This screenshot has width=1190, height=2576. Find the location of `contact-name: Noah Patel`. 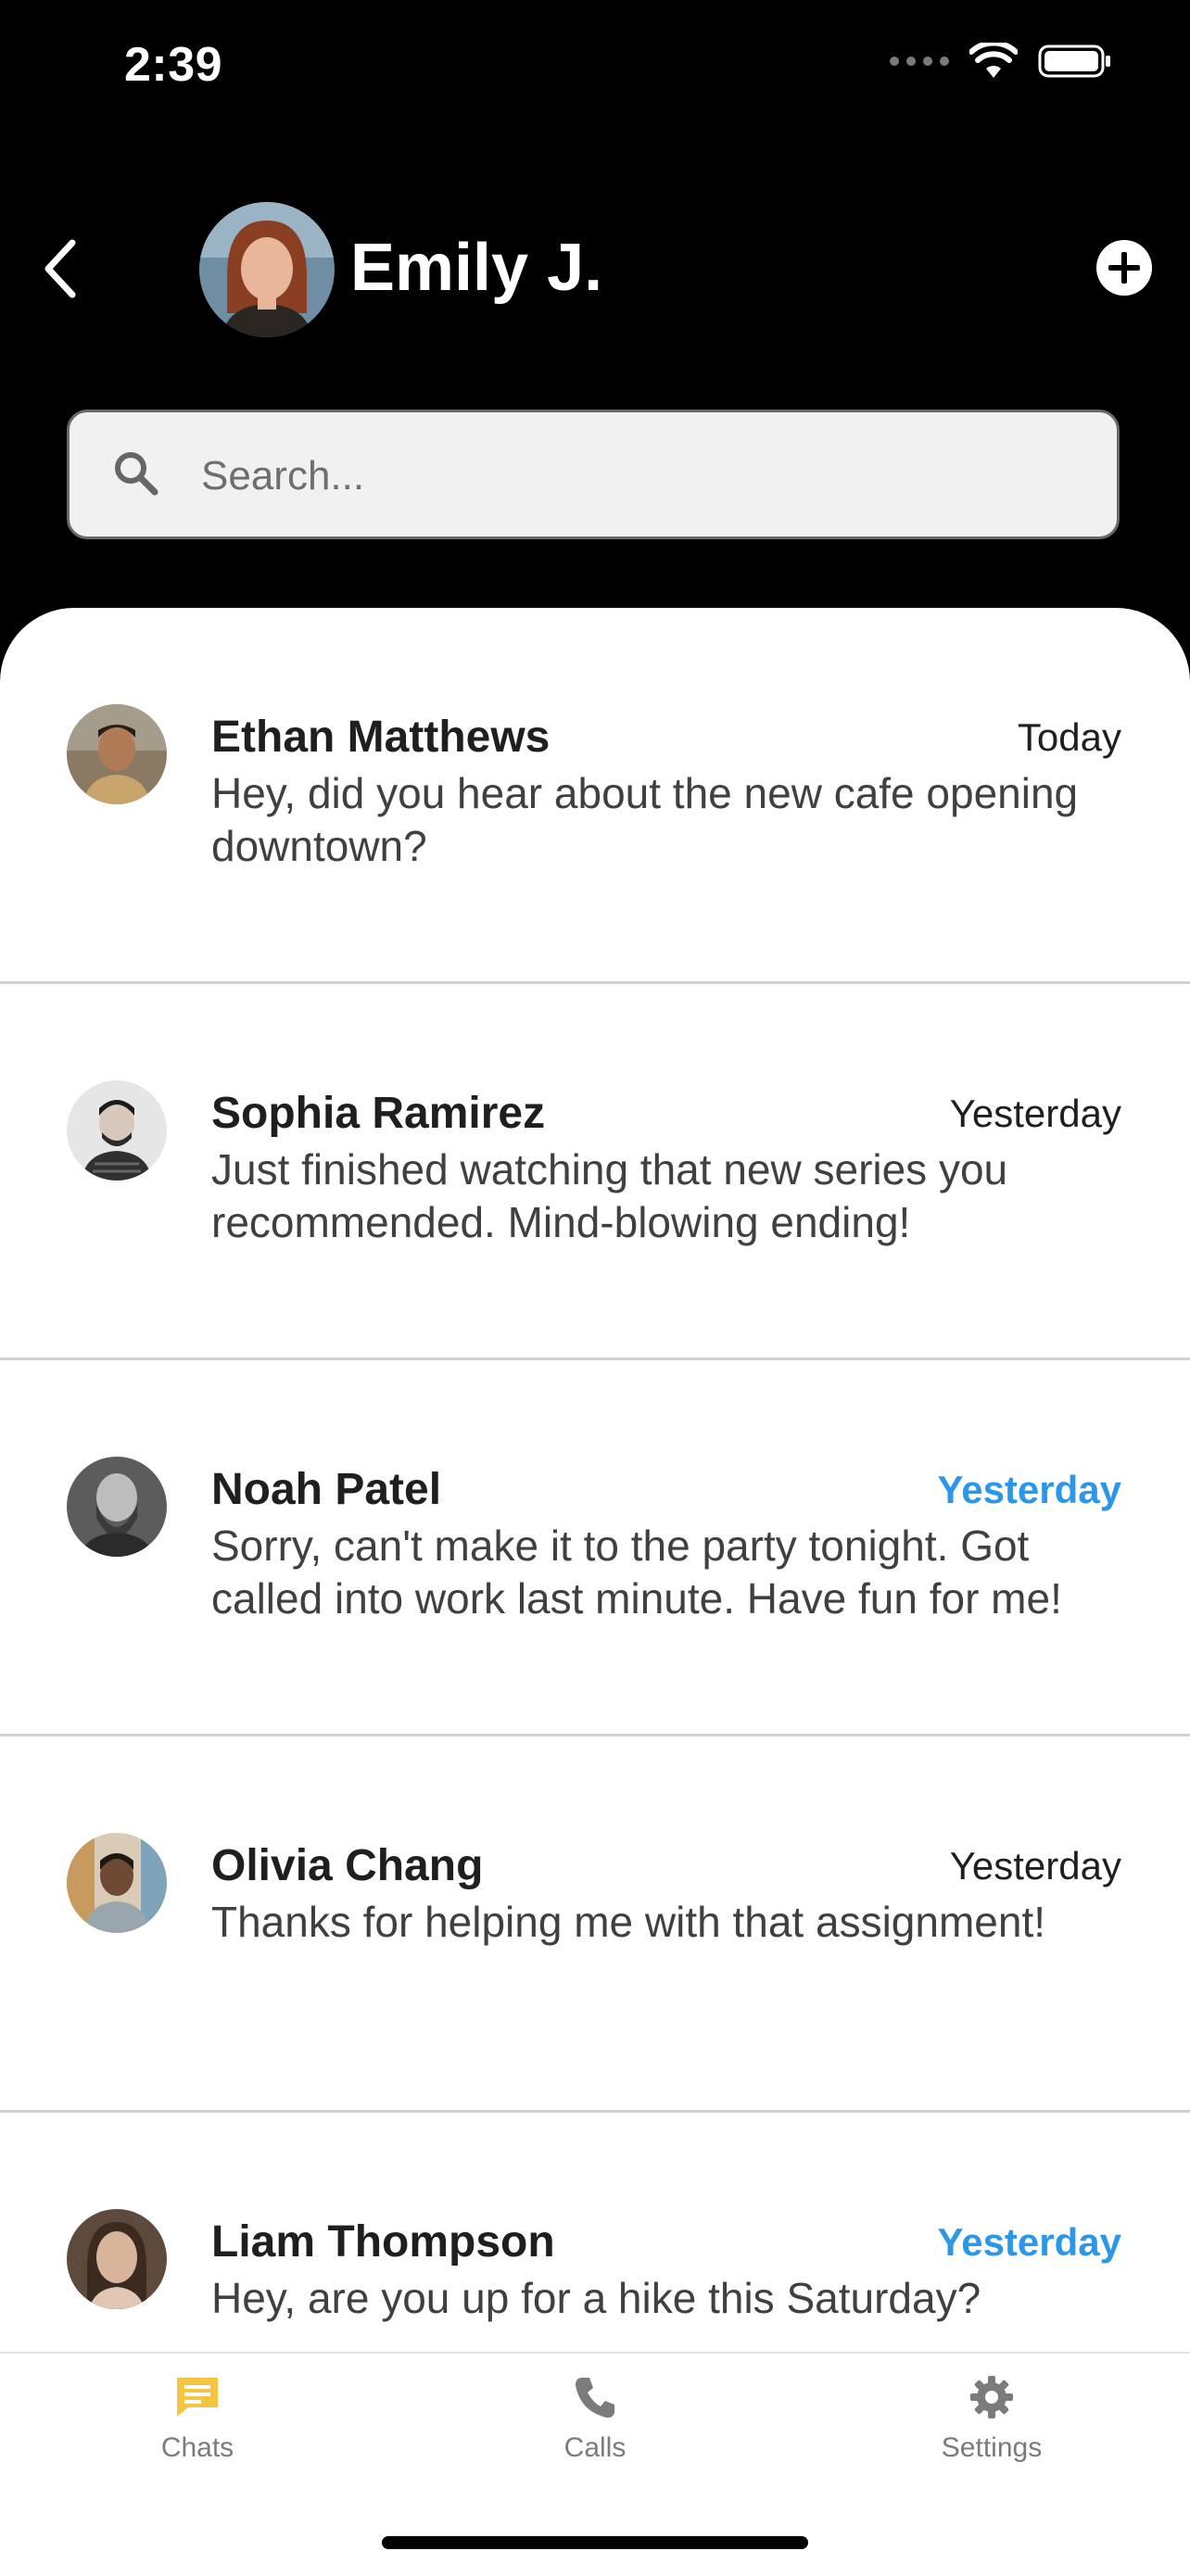

contact-name: Noah Patel is located at coordinates (326, 1490).